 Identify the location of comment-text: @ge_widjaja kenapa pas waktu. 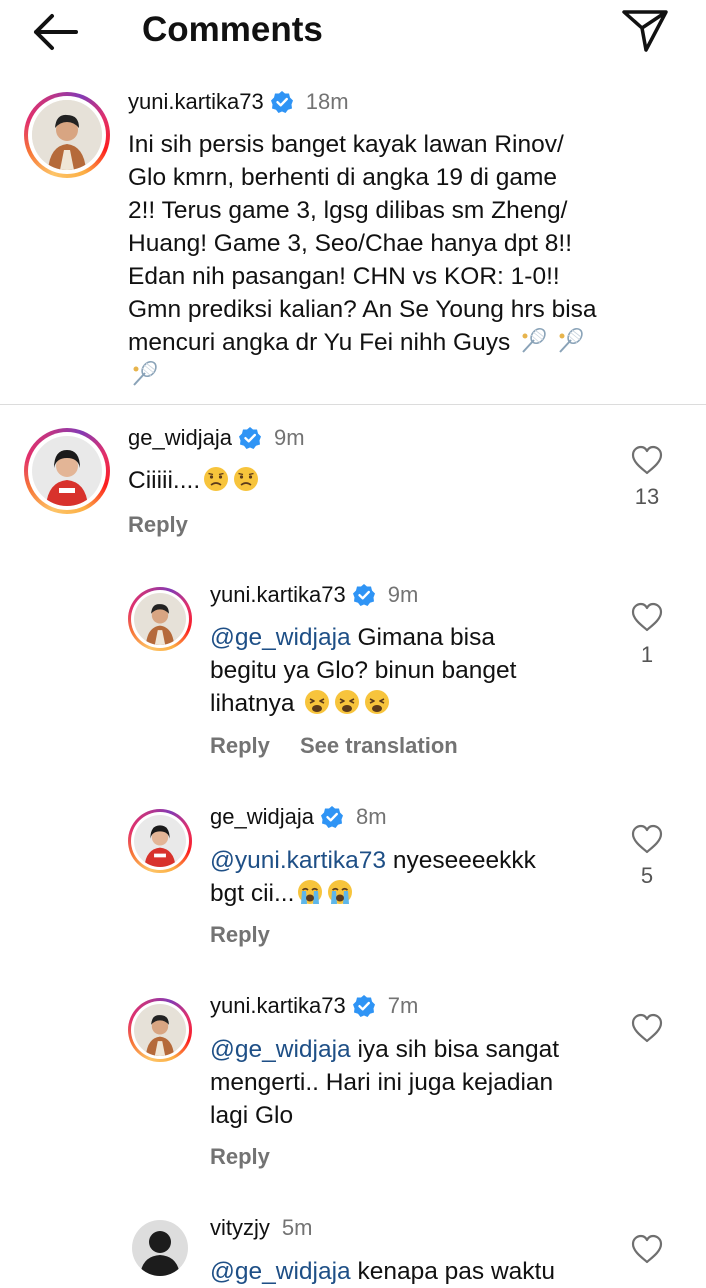
(382, 1271).